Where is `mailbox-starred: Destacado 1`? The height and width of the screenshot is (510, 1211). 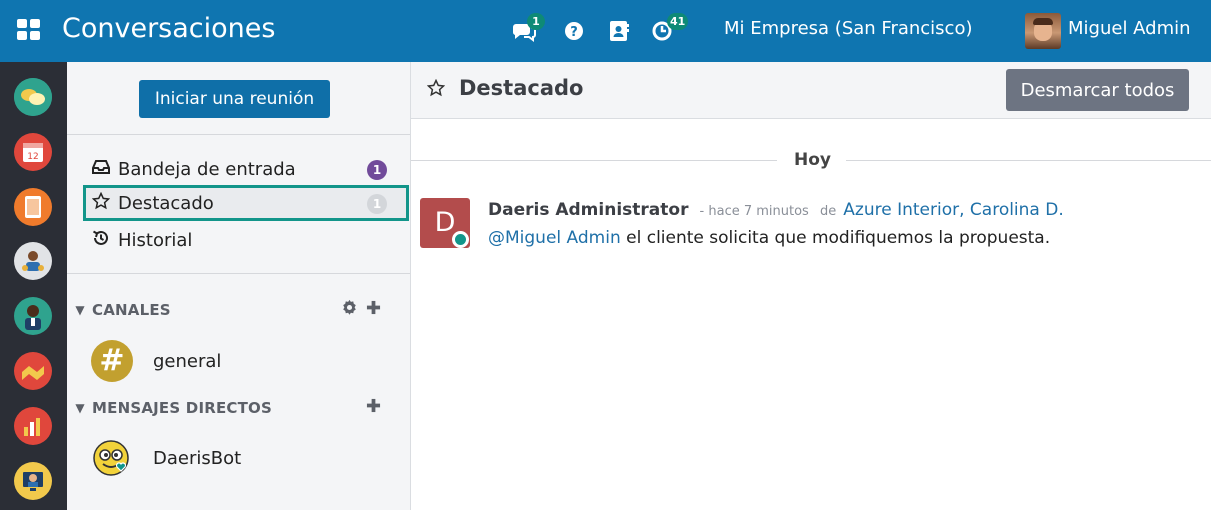
mailbox-starred: Destacado 1 is located at coordinates (246, 203).